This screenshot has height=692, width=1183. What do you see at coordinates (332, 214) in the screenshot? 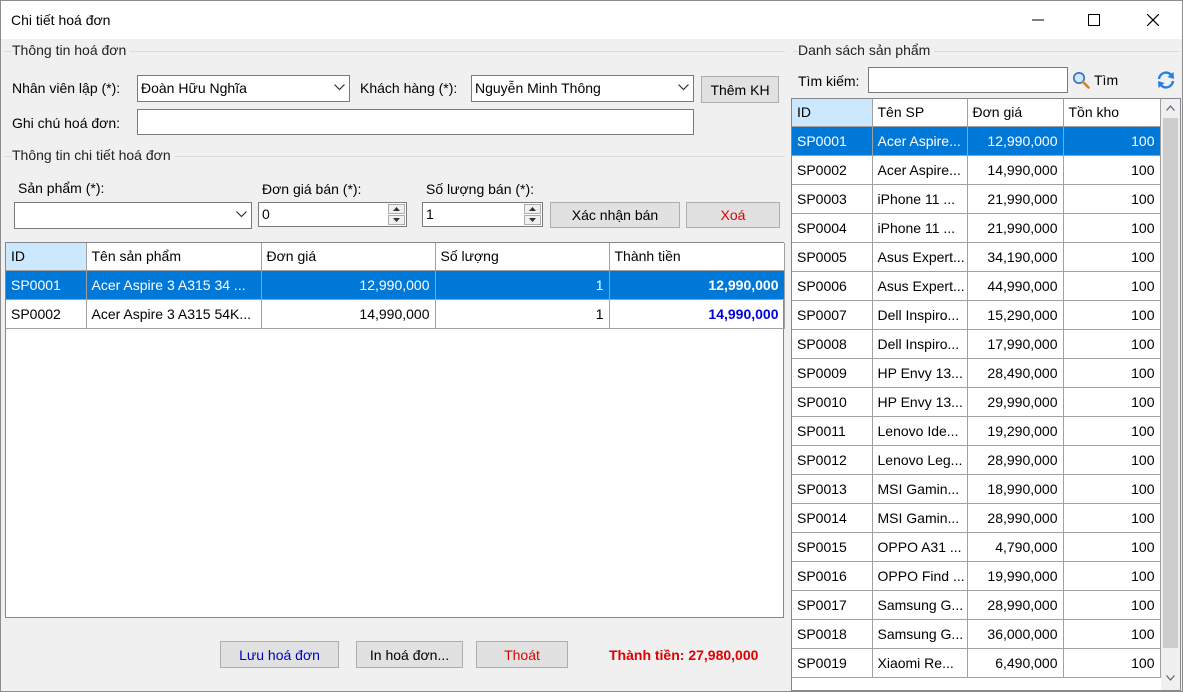
I see `price-spinner: 0` at bounding box center [332, 214].